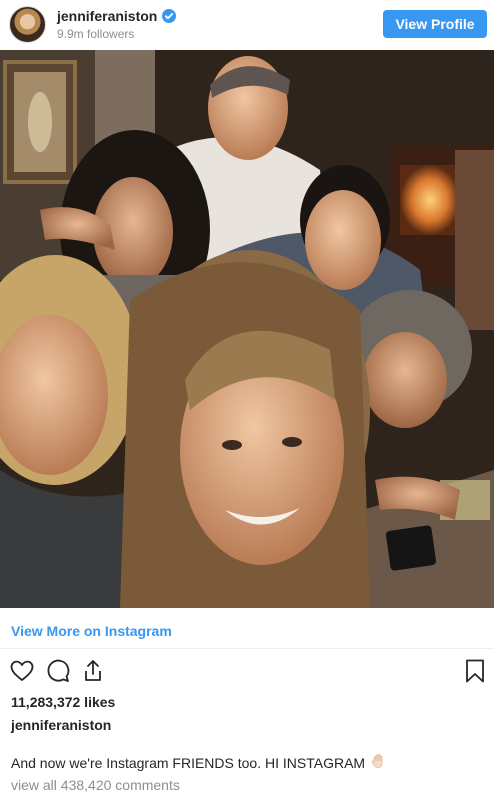 Image resolution: width=494 pixels, height=794 pixels. Describe the element at coordinates (476, 672) in the screenshot. I see `bookmark-icon` at that location.